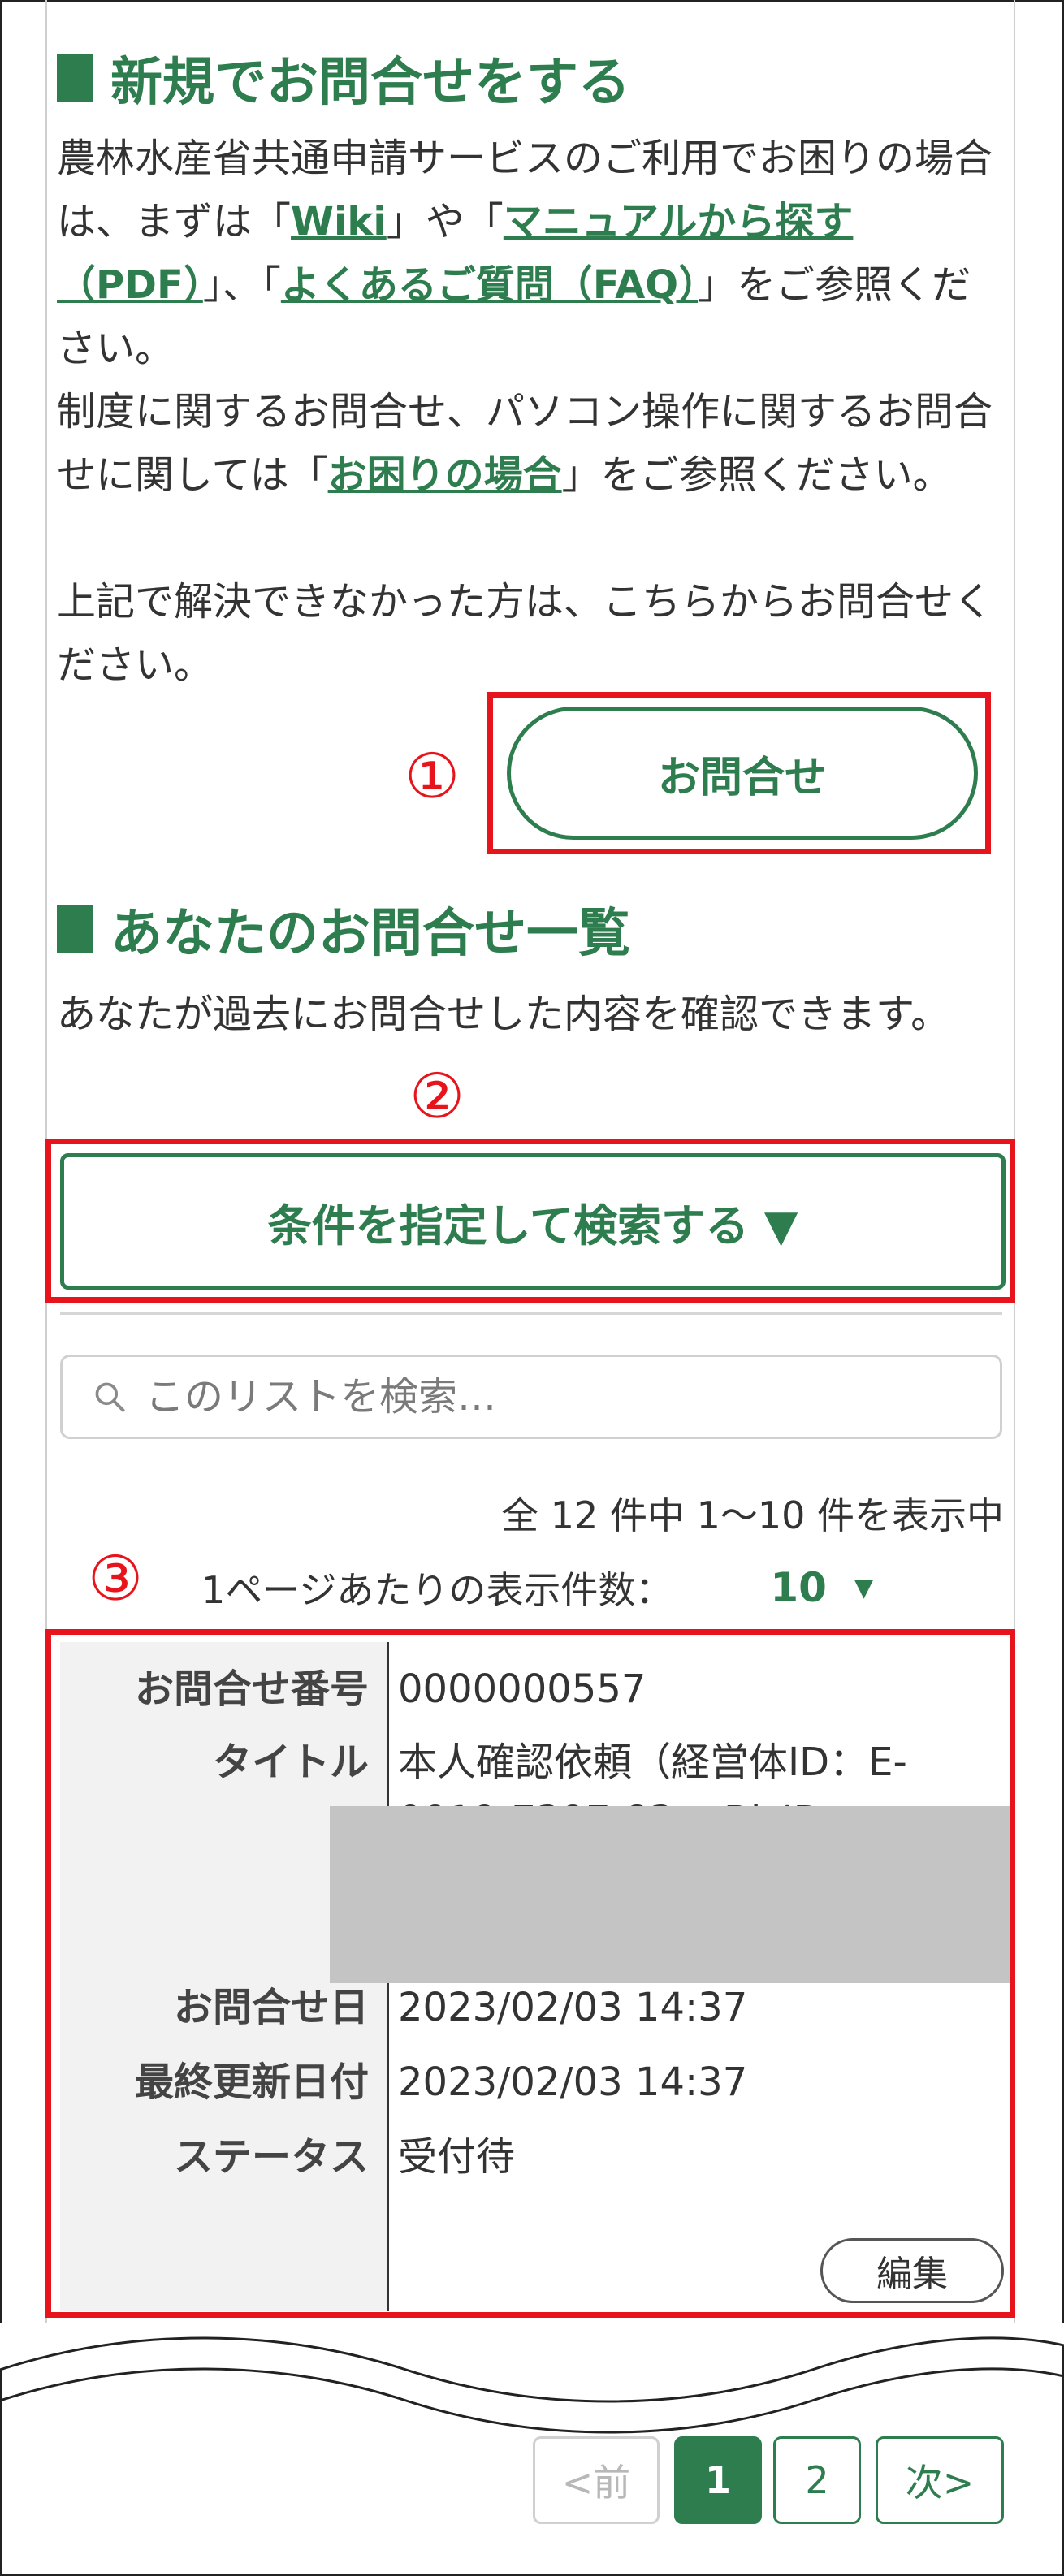 The image size is (1064, 2576). Describe the element at coordinates (531, 1313) in the screenshot. I see `divider` at that location.